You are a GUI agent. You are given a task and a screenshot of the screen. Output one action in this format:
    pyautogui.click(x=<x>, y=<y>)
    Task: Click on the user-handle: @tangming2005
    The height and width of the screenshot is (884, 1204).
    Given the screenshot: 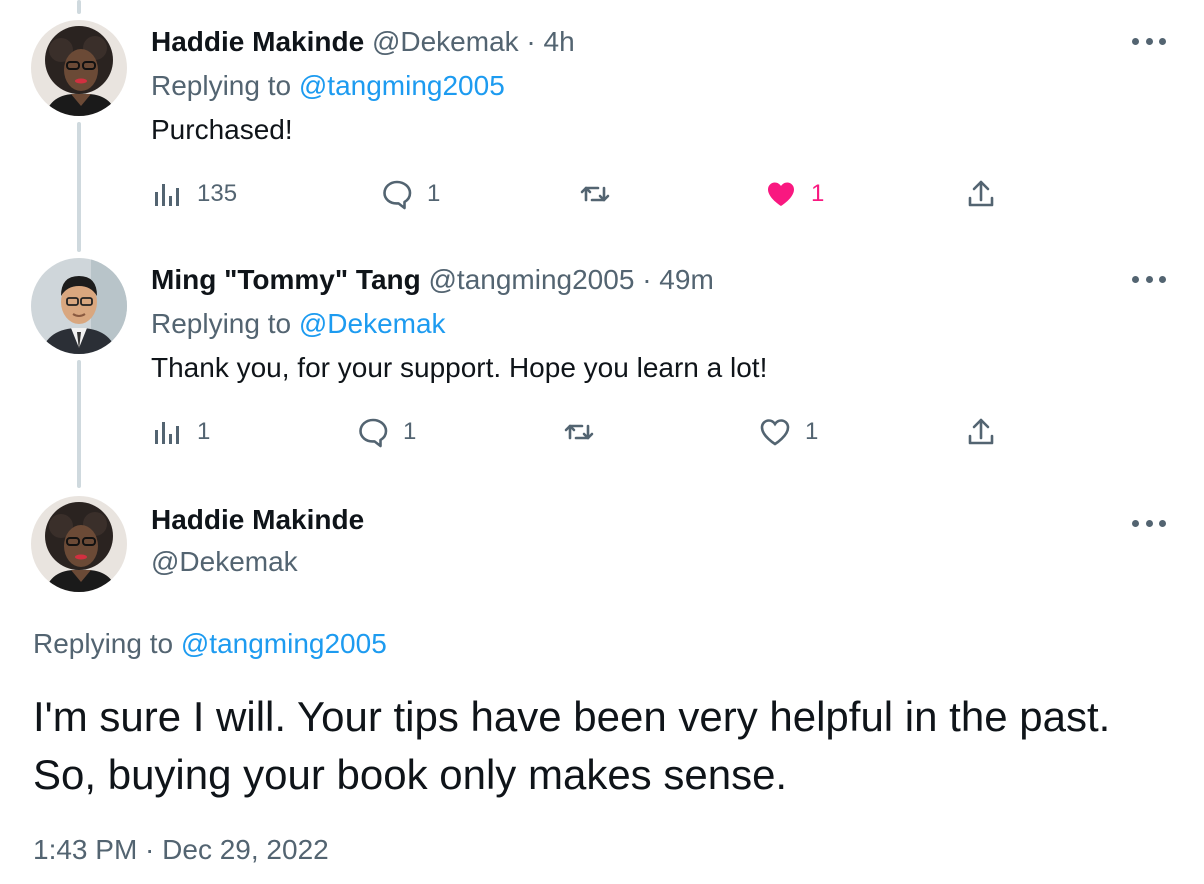 What is the action you would take?
    pyautogui.click(x=532, y=279)
    